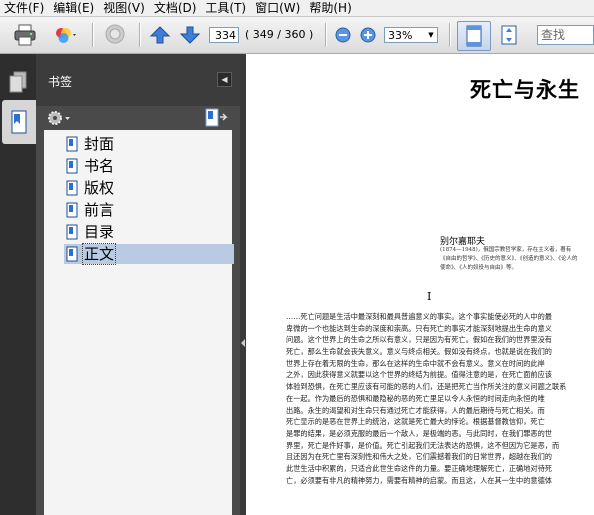 The width and height of the screenshot is (594, 515). What do you see at coordinates (99, 210) in the screenshot?
I see `bookmark-label: 前言` at bounding box center [99, 210].